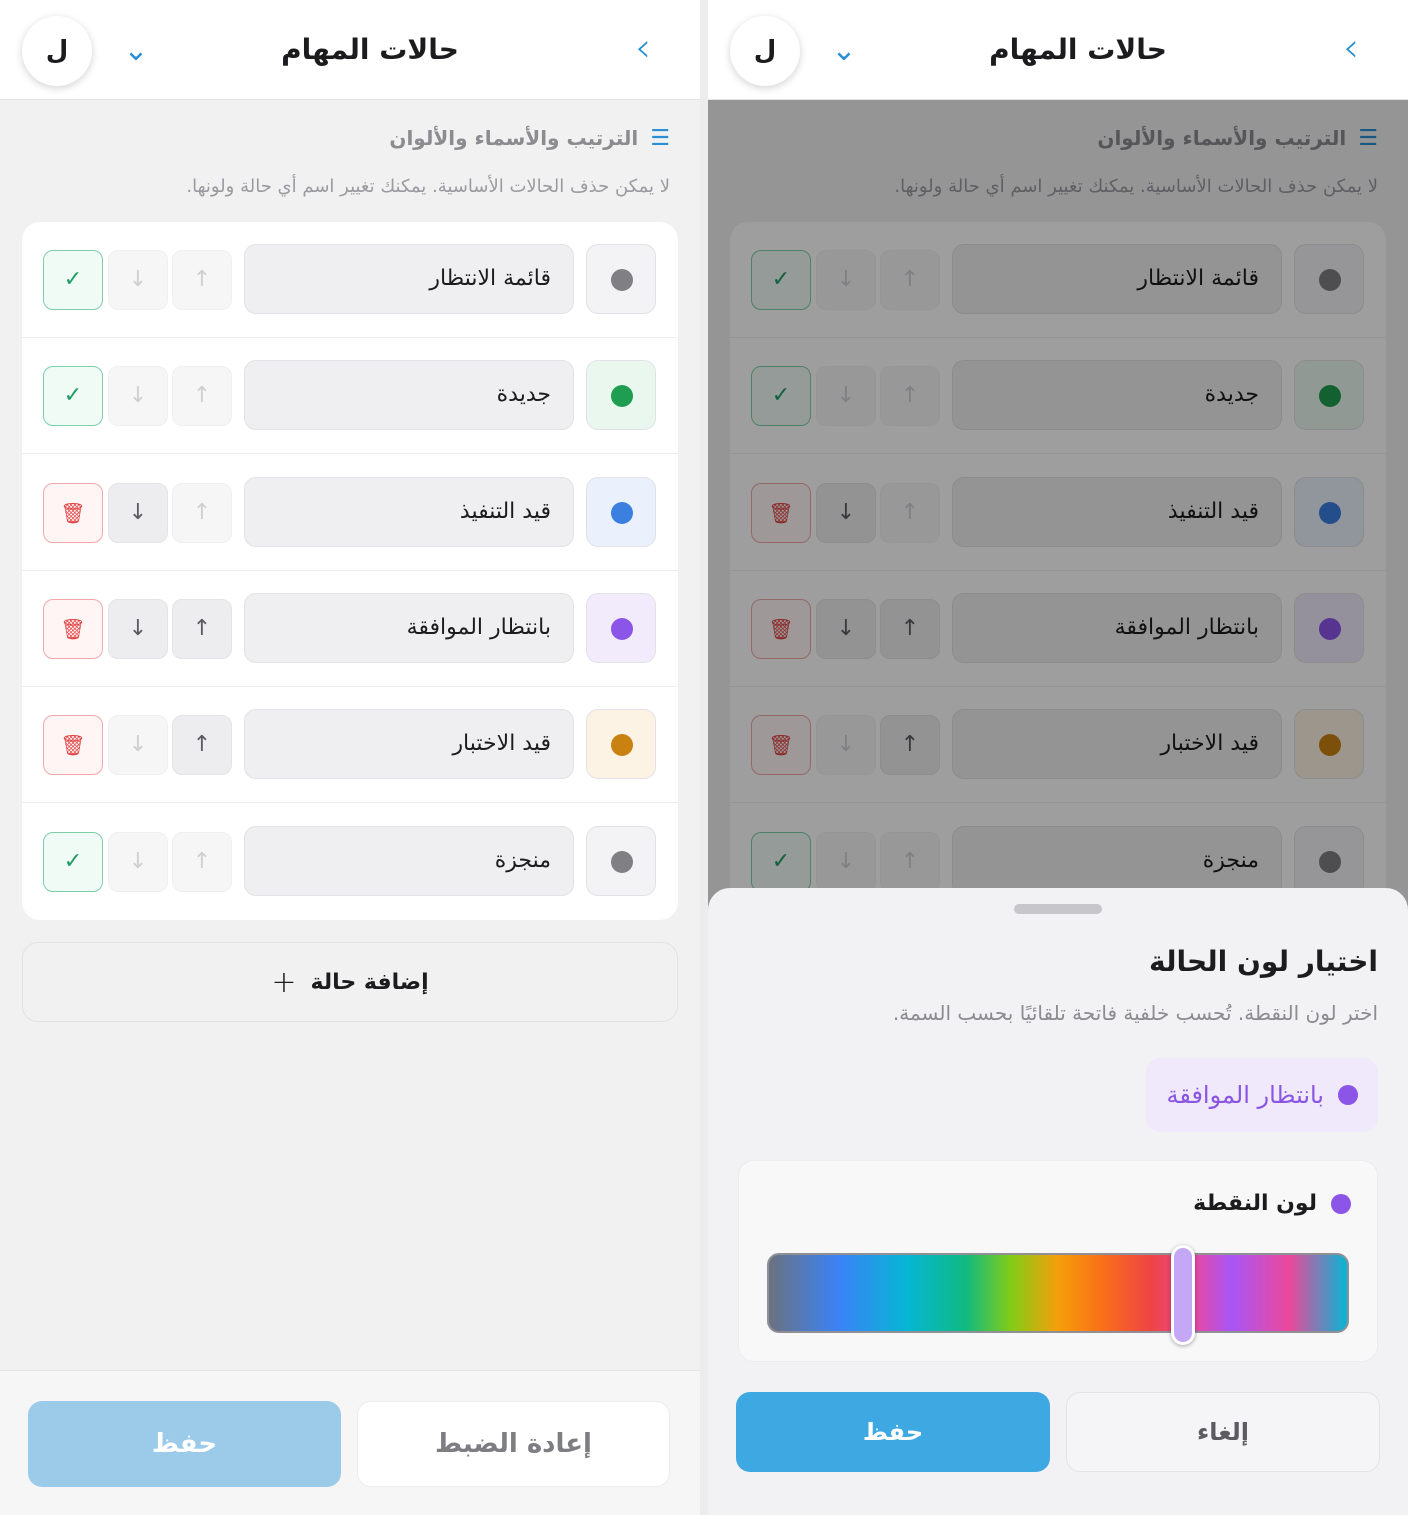 Image resolution: width=1408 pixels, height=1515 pixels. Describe the element at coordinates (369, 982) in the screenshot. I see `add-status-label: إضافة حالة` at that location.